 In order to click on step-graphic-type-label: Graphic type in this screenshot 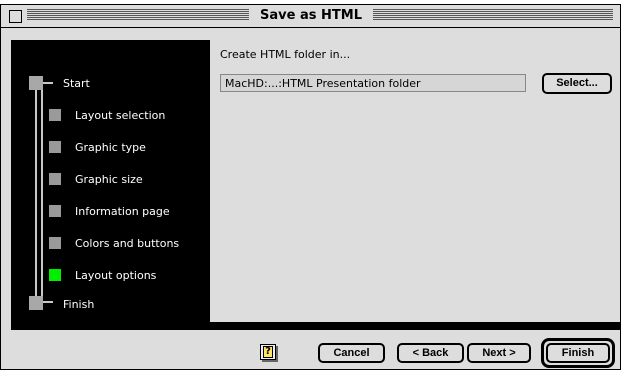, I will do `click(110, 147)`.